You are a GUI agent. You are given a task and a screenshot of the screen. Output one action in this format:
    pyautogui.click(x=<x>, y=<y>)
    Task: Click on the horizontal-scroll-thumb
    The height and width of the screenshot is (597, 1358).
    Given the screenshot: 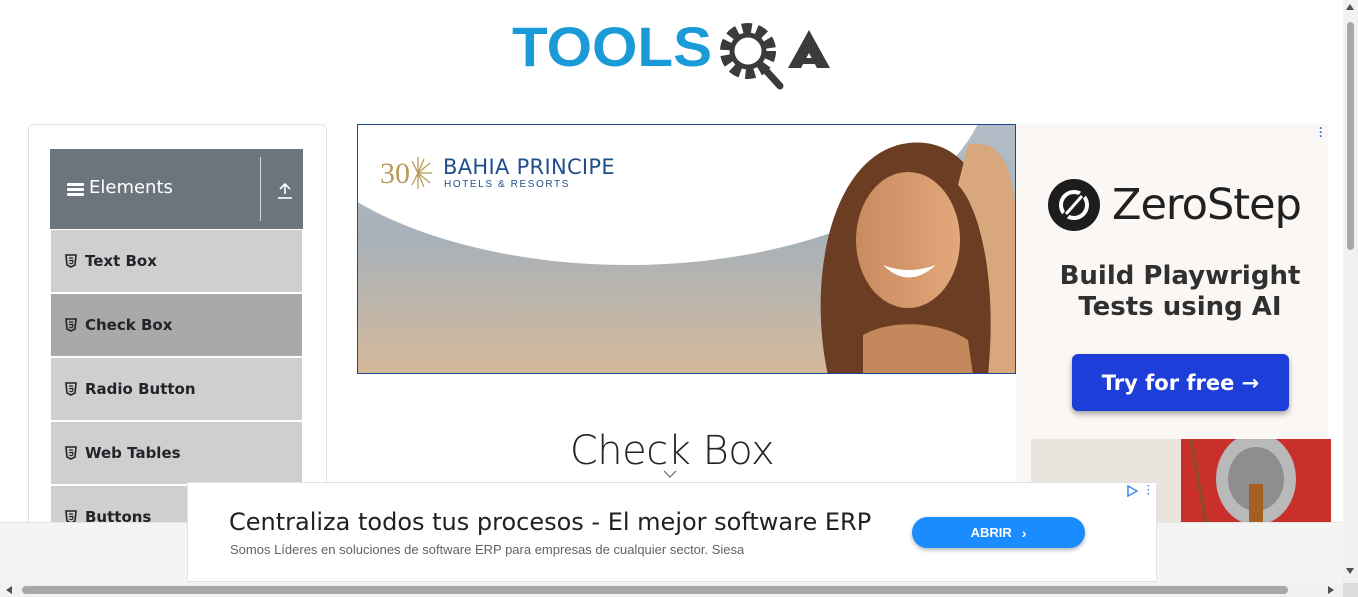 What is the action you would take?
    pyautogui.click(x=655, y=590)
    